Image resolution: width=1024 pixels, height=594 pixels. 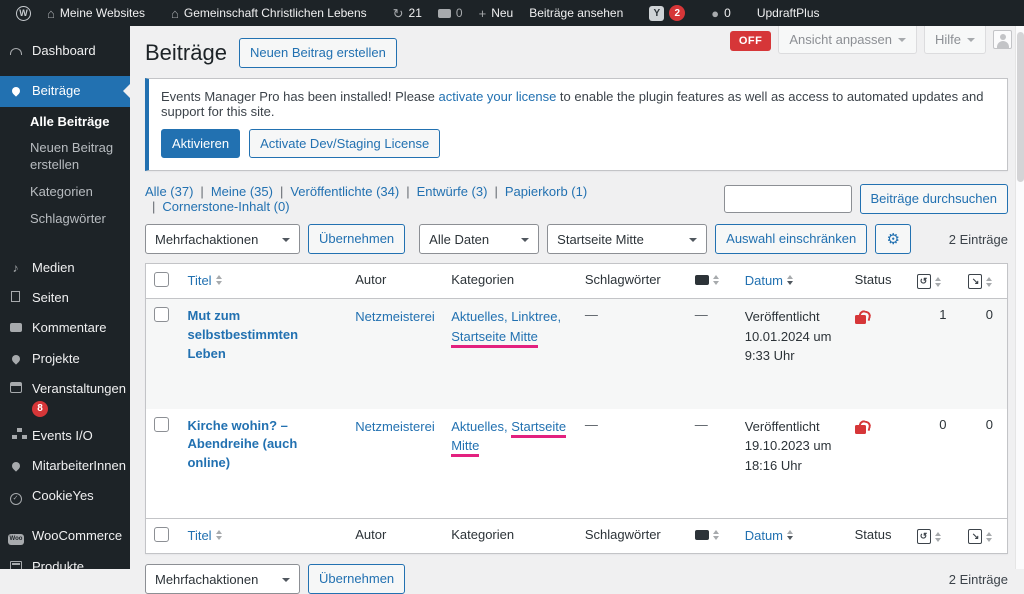 What do you see at coordinates (701, 280) in the screenshot?
I see `comment-bubble-icon` at bounding box center [701, 280].